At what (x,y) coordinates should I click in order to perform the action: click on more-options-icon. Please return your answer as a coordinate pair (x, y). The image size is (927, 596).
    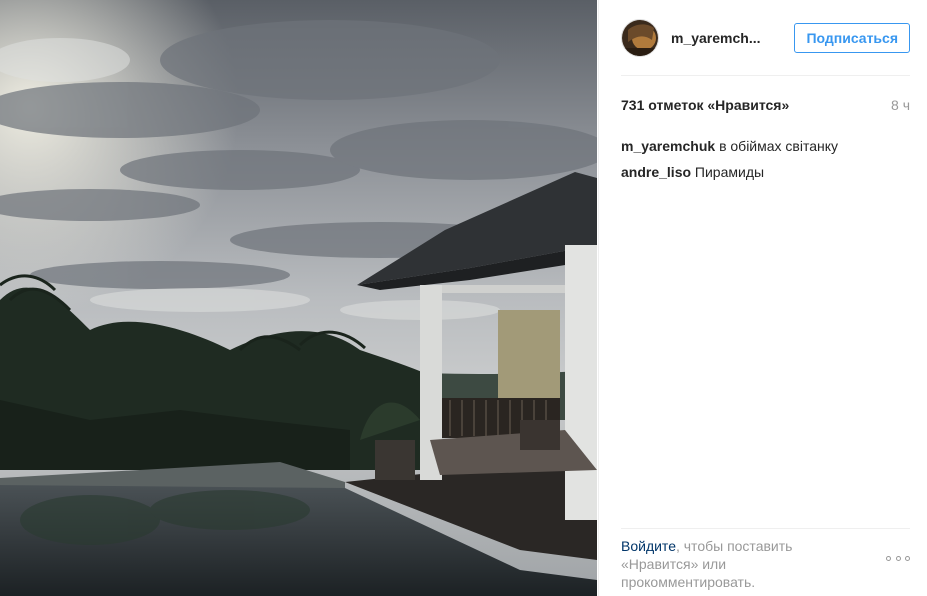
    Looking at the image, I should click on (898, 558).